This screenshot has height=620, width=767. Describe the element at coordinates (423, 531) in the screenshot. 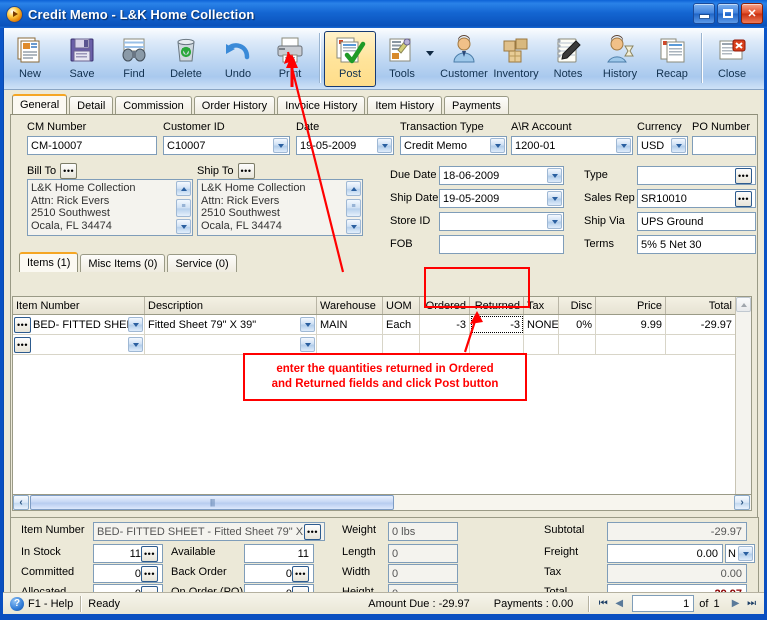

I see `weight-input: 0 lbs` at that location.